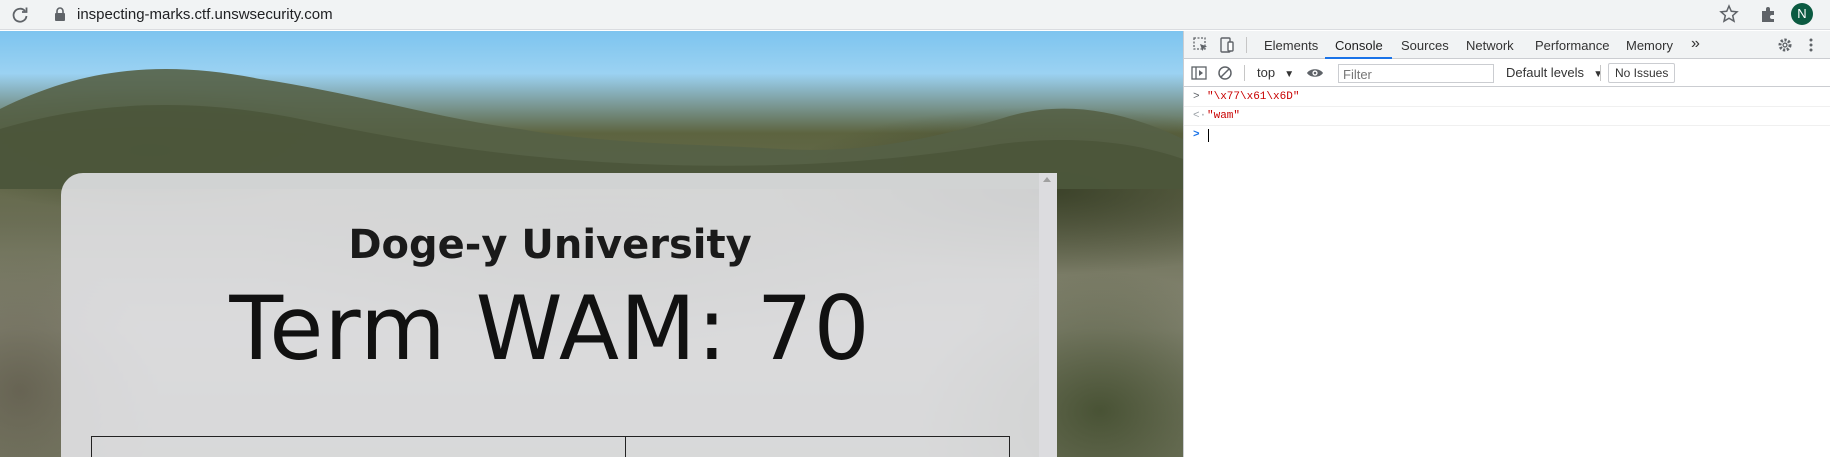 Image resolution: width=1830 pixels, height=457 pixels. Describe the element at coordinates (60, 14) in the screenshot. I see `lock-icon` at that location.